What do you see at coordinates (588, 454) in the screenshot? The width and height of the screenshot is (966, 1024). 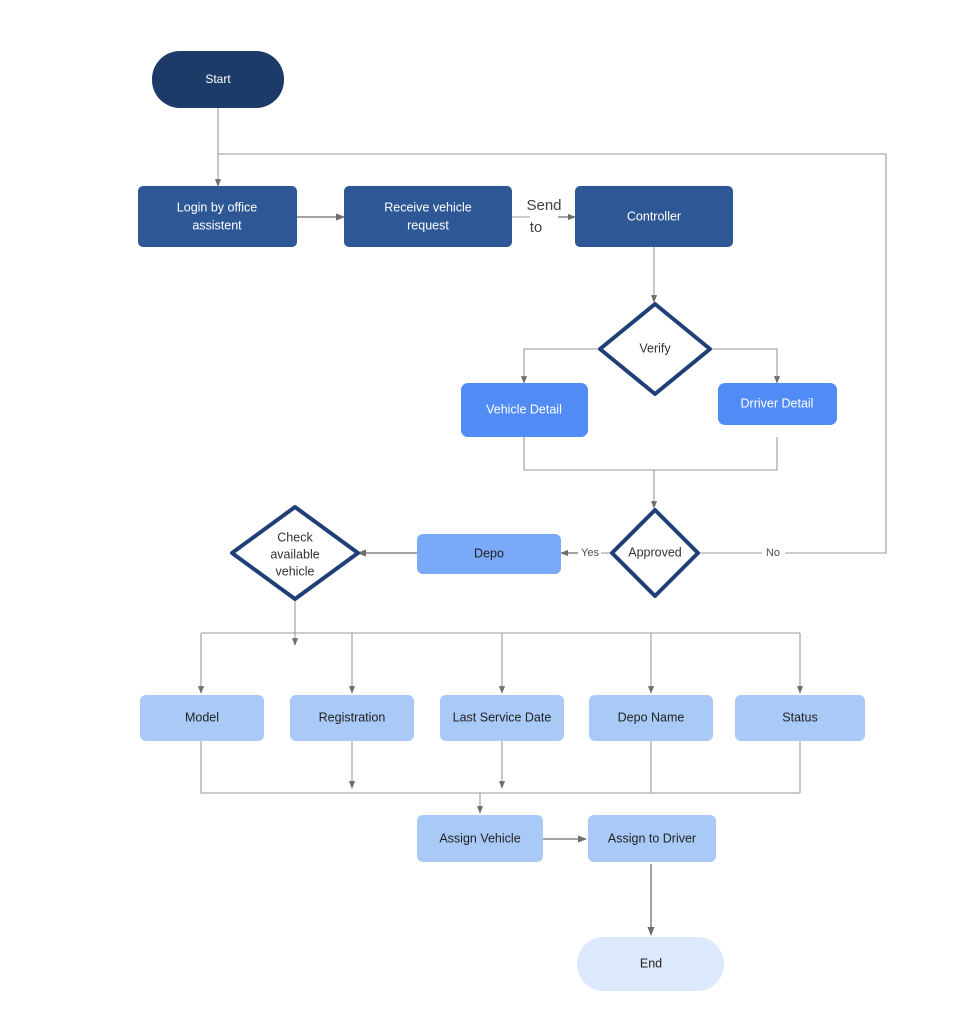 I see `edge-vehicle-detail-merge` at bounding box center [588, 454].